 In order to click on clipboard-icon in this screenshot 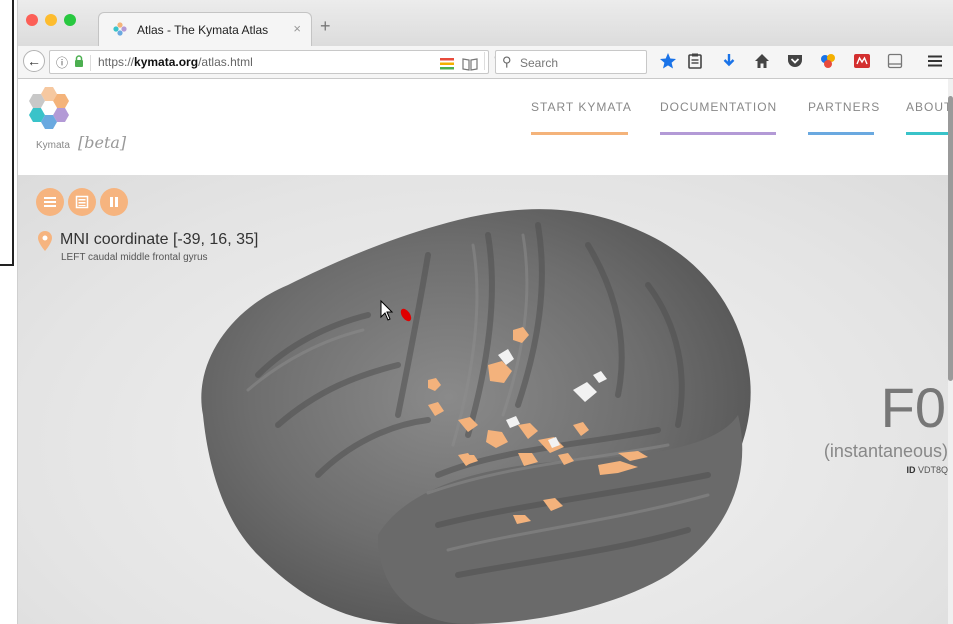, I will do `click(695, 61)`.